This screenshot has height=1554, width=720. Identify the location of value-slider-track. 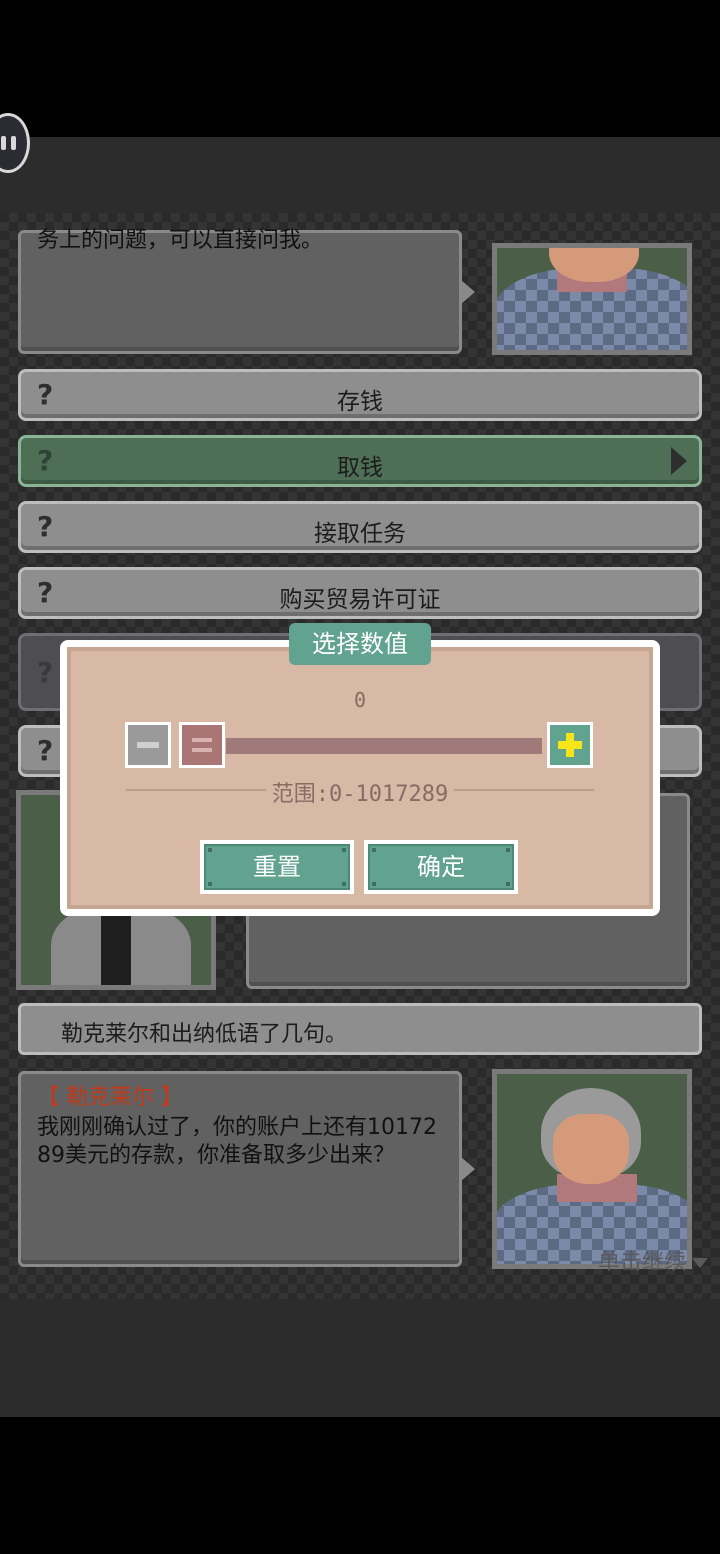
(384, 746).